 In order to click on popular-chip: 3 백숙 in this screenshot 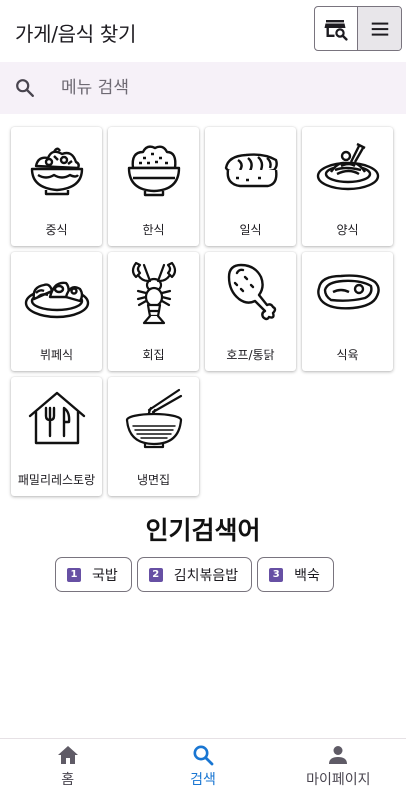, I will do `click(295, 574)`.